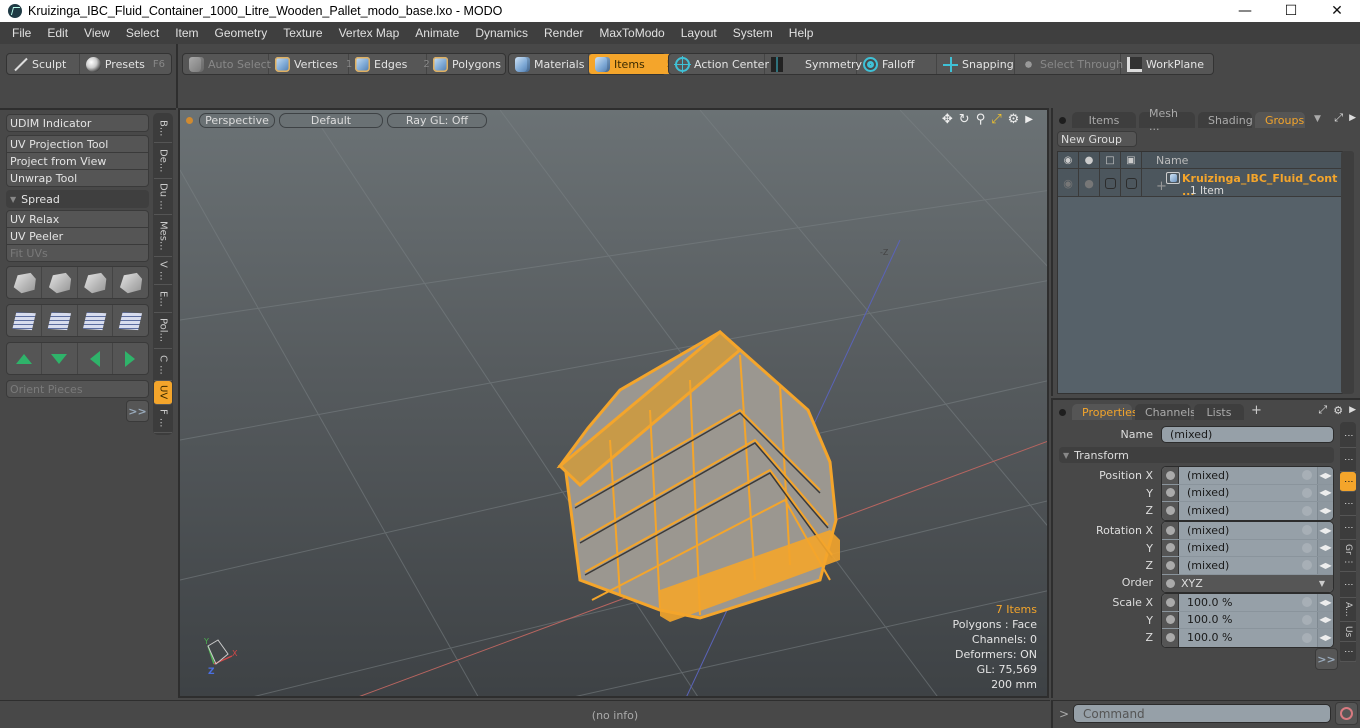 Image resolution: width=1360 pixels, height=728 pixels. Describe the element at coordinates (77, 161) in the screenshot. I see `project-from-view-button: Project from View` at that location.